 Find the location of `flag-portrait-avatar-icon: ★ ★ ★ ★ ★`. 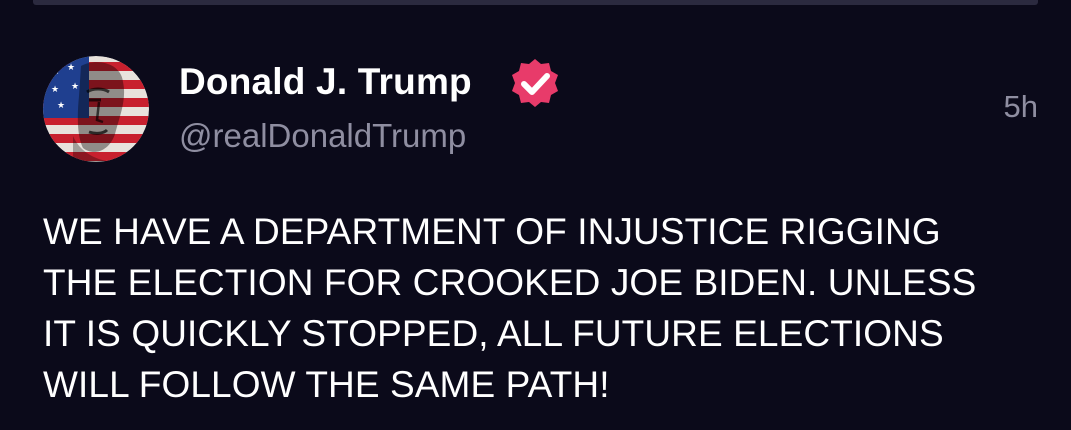

flag-portrait-avatar-icon: ★ ★ ★ ★ ★ is located at coordinates (96, 109).